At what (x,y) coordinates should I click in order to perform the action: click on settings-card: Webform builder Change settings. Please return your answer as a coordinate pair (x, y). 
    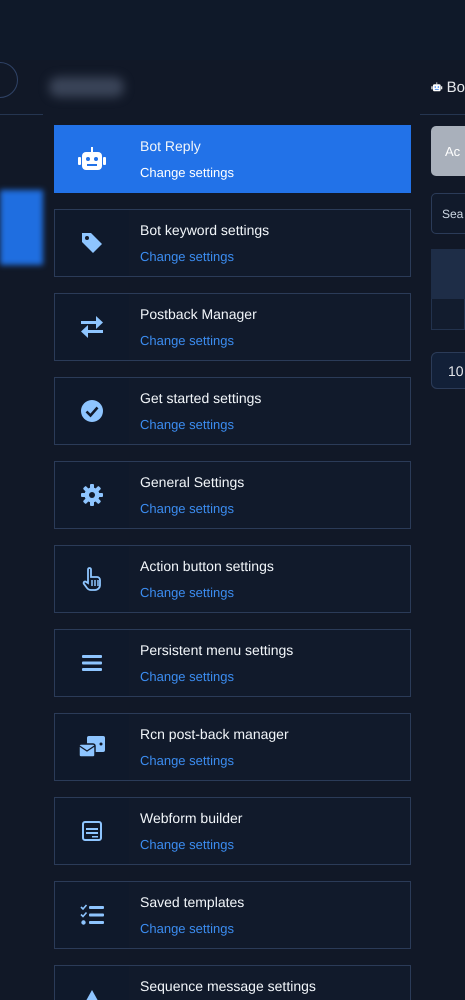
    Looking at the image, I should click on (232, 831).